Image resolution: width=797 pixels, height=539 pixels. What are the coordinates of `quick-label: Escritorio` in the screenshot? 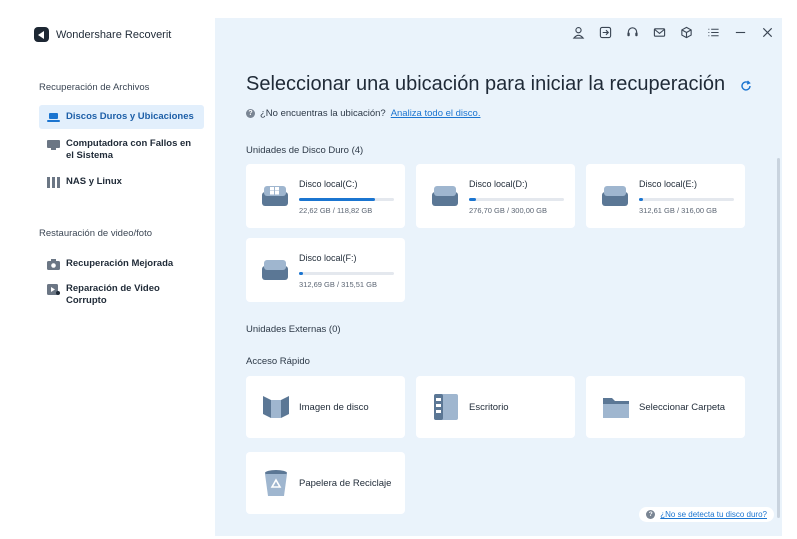 It's located at (489, 407).